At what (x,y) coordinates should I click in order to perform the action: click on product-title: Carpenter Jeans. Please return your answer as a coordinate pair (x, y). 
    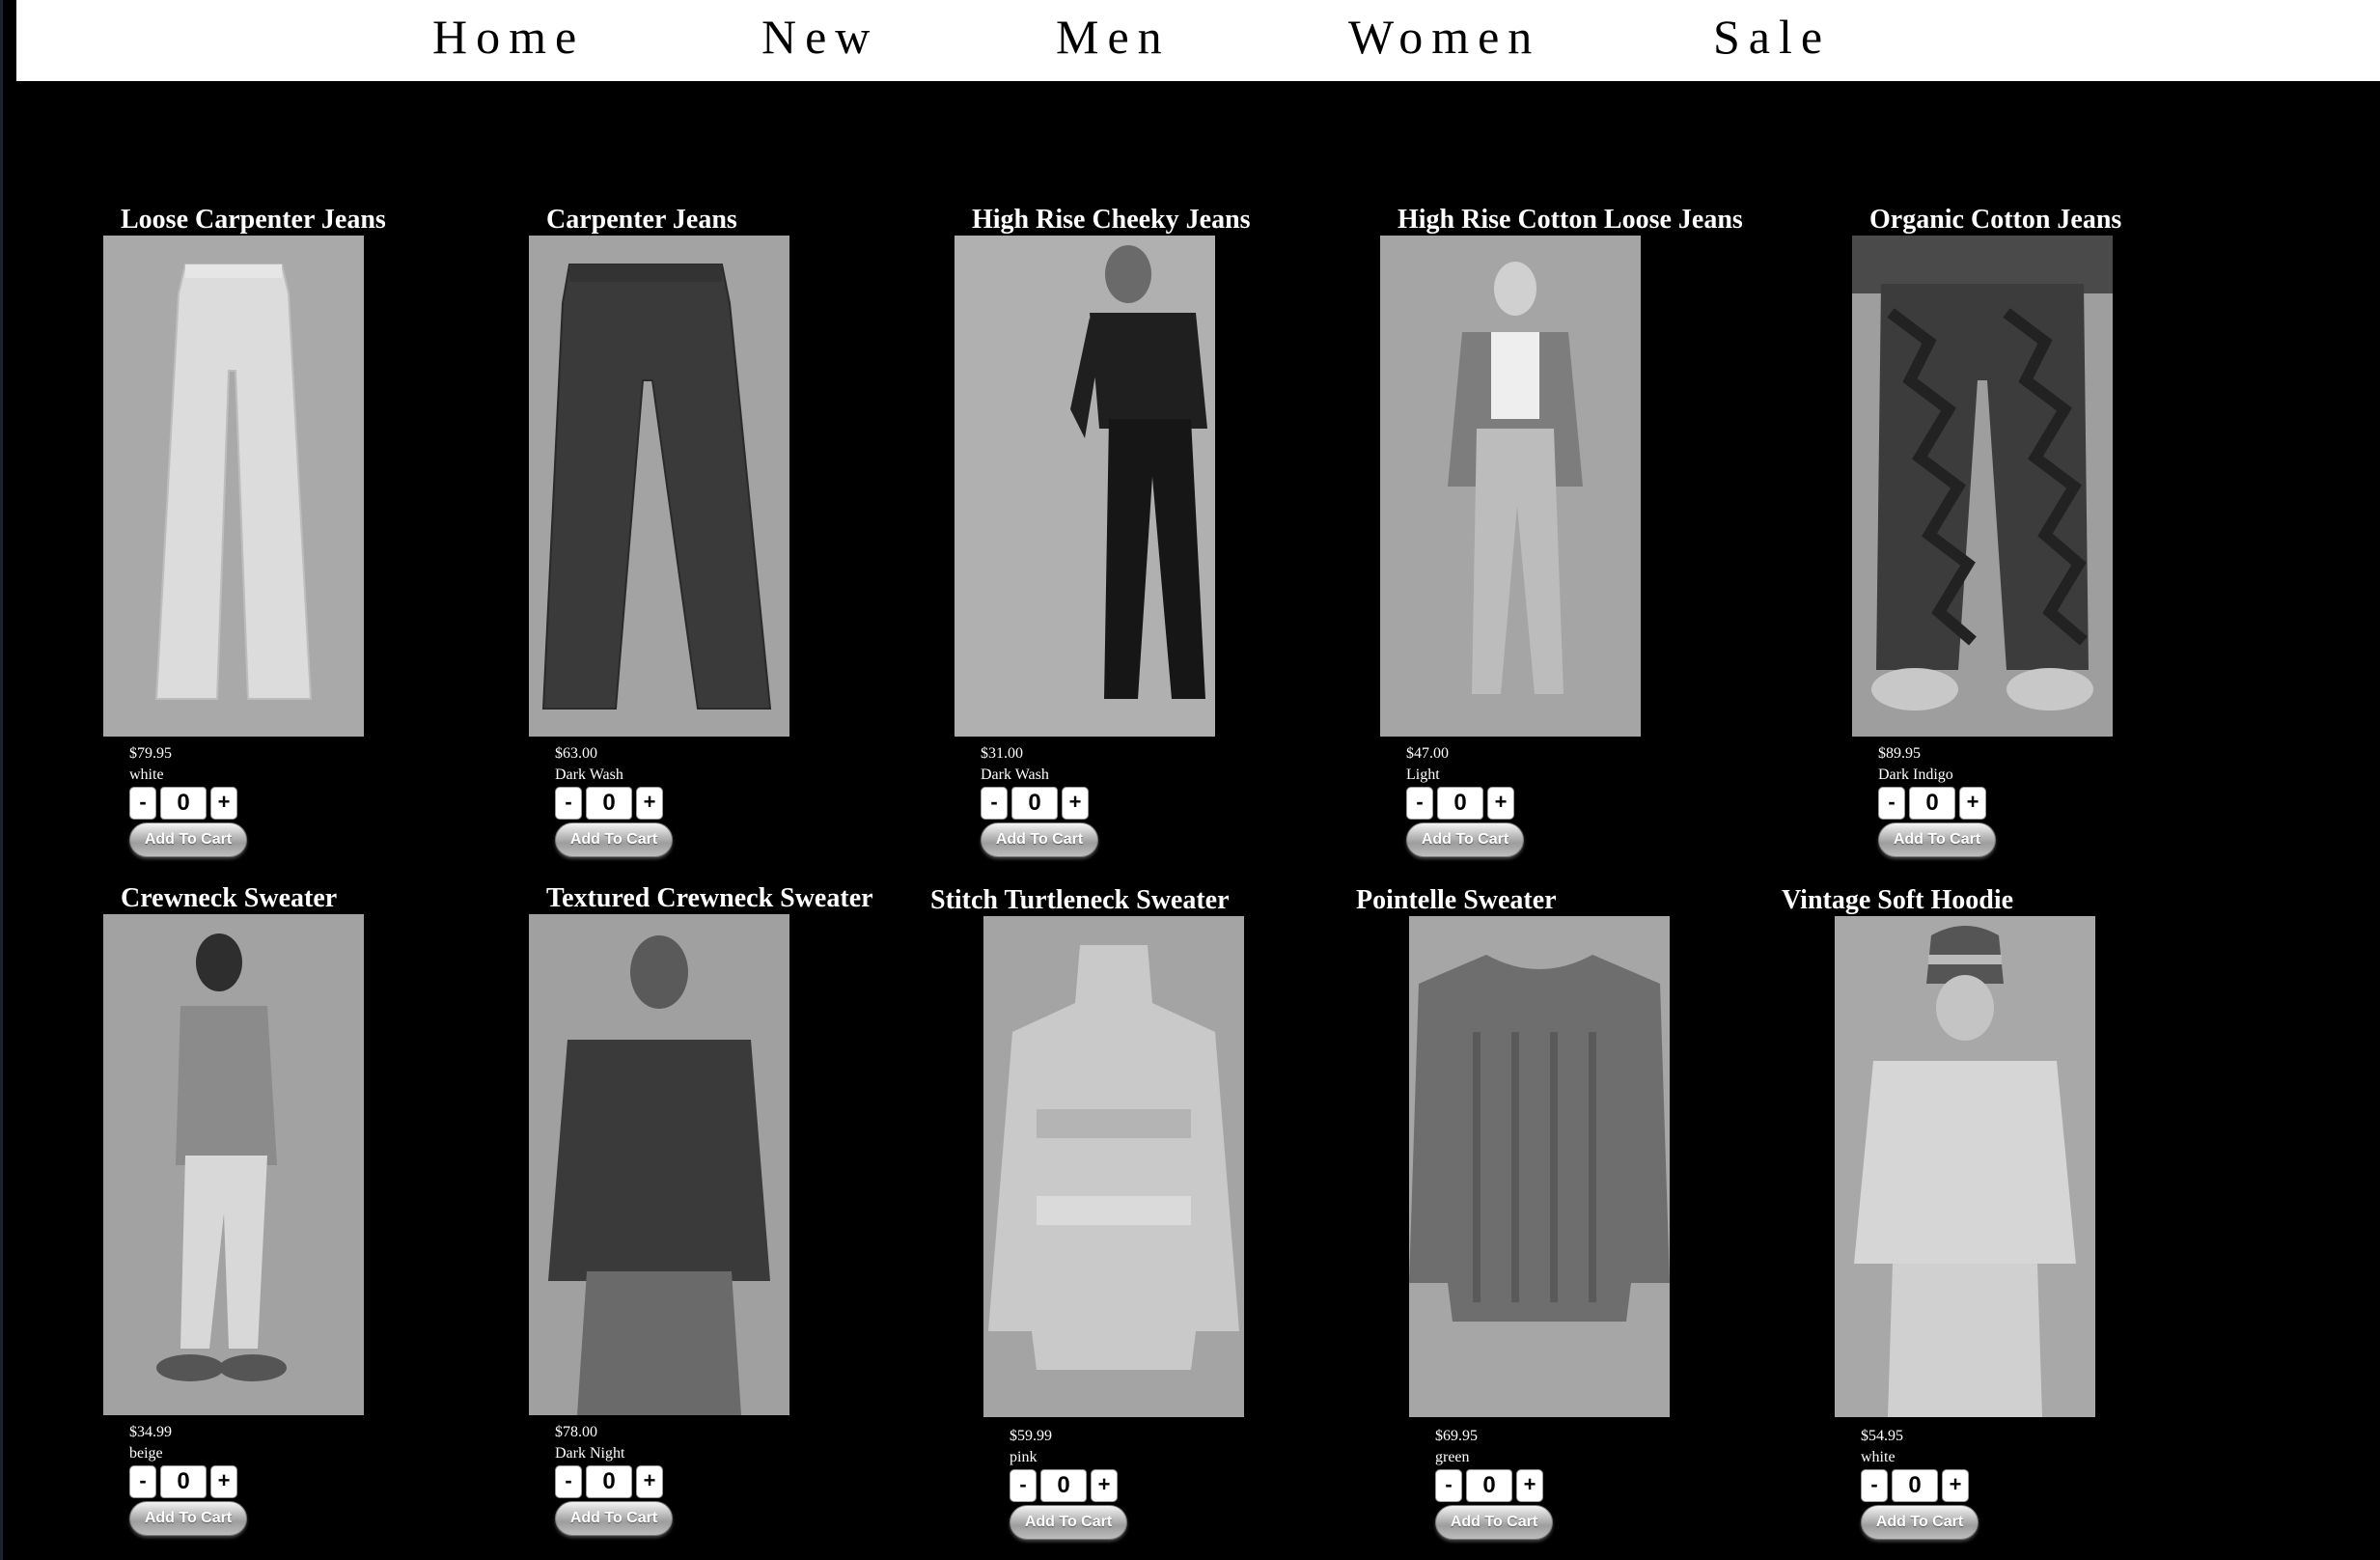
    Looking at the image, I should click on (642, 220).